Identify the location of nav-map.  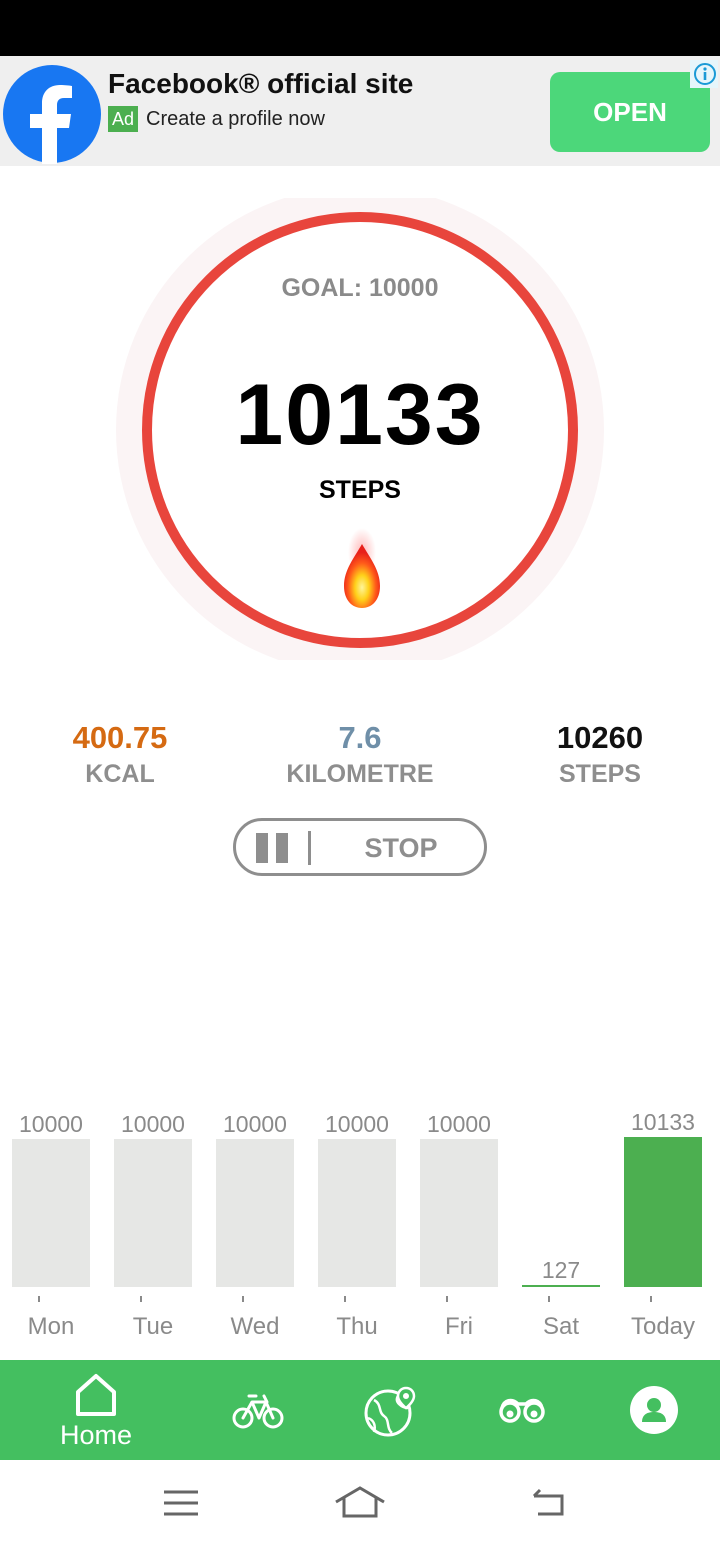
(390, 1410).